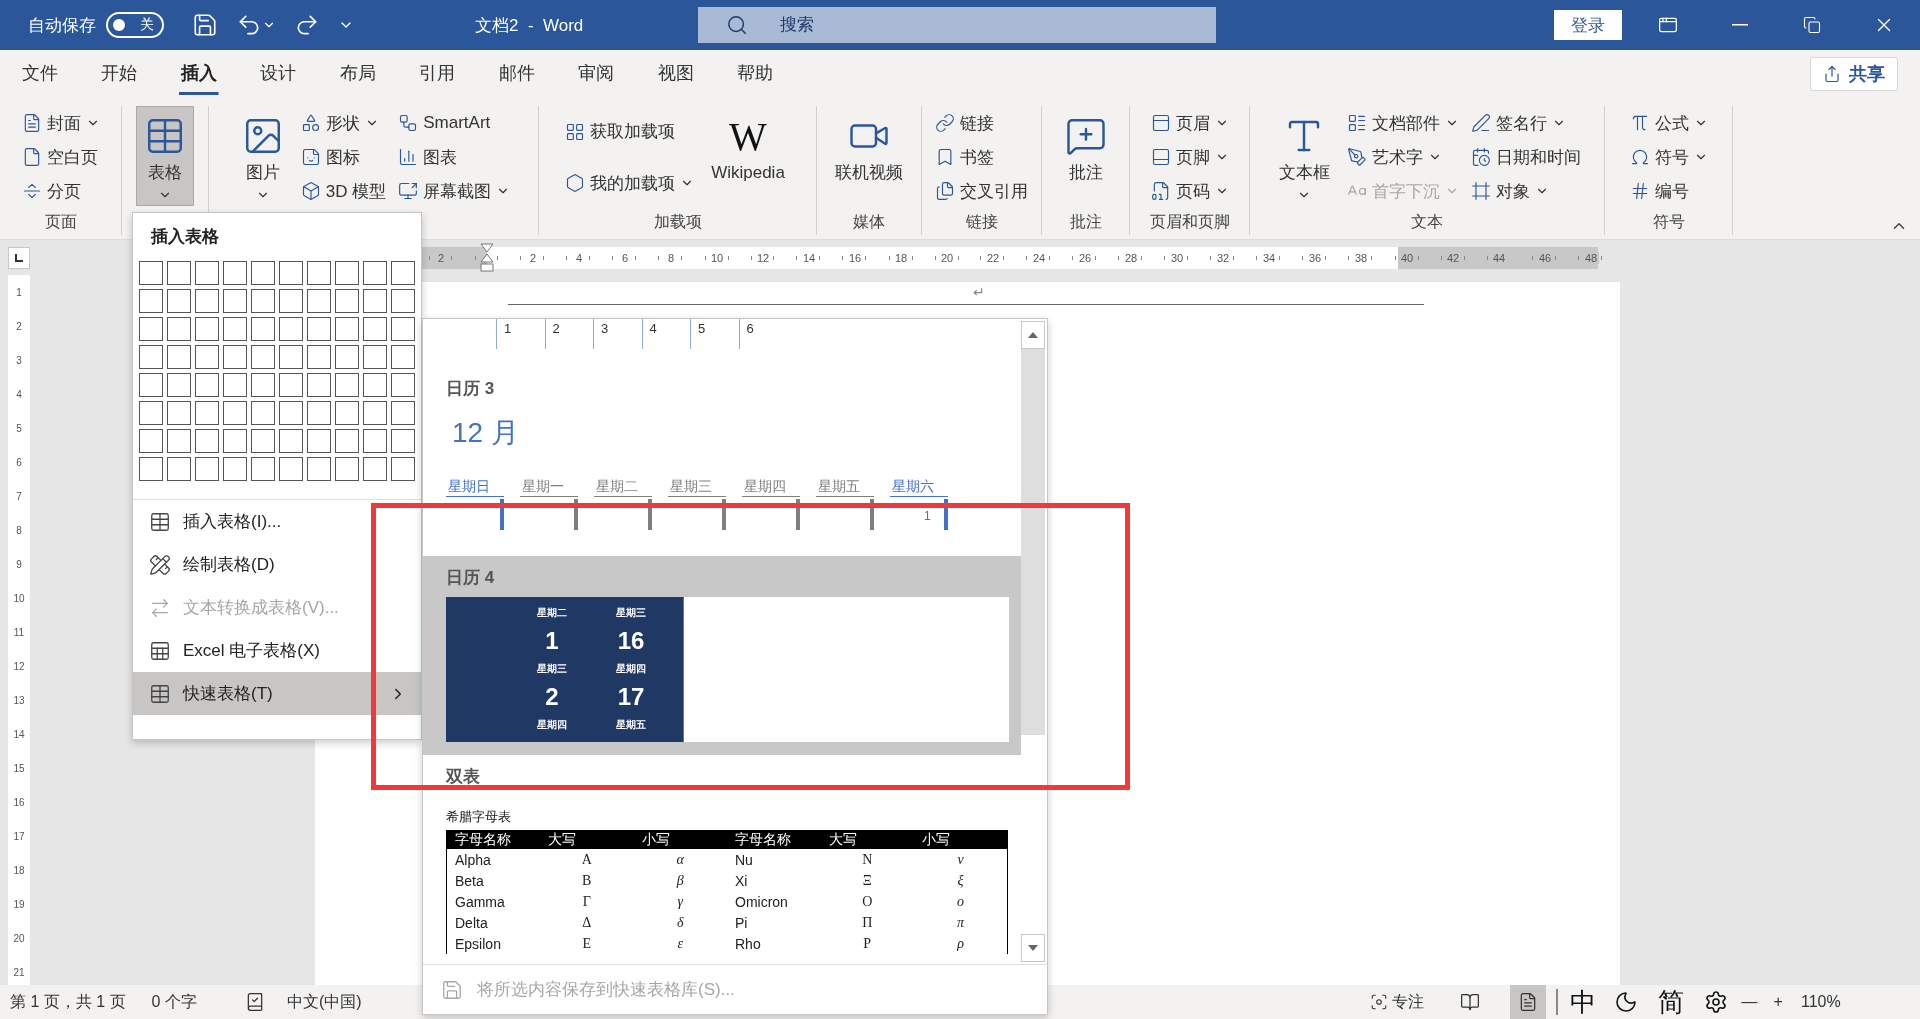 The width and height of the screenshot is (1920, 1019). I want to click on pencil-ruler-icon, so click(160, 564).